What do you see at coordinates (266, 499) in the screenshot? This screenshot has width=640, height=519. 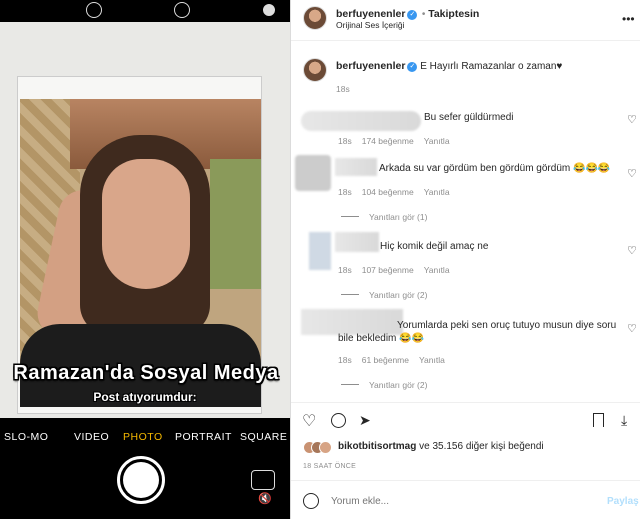 I see `mute-icon: 🔇` at bounding box center [266, 499].